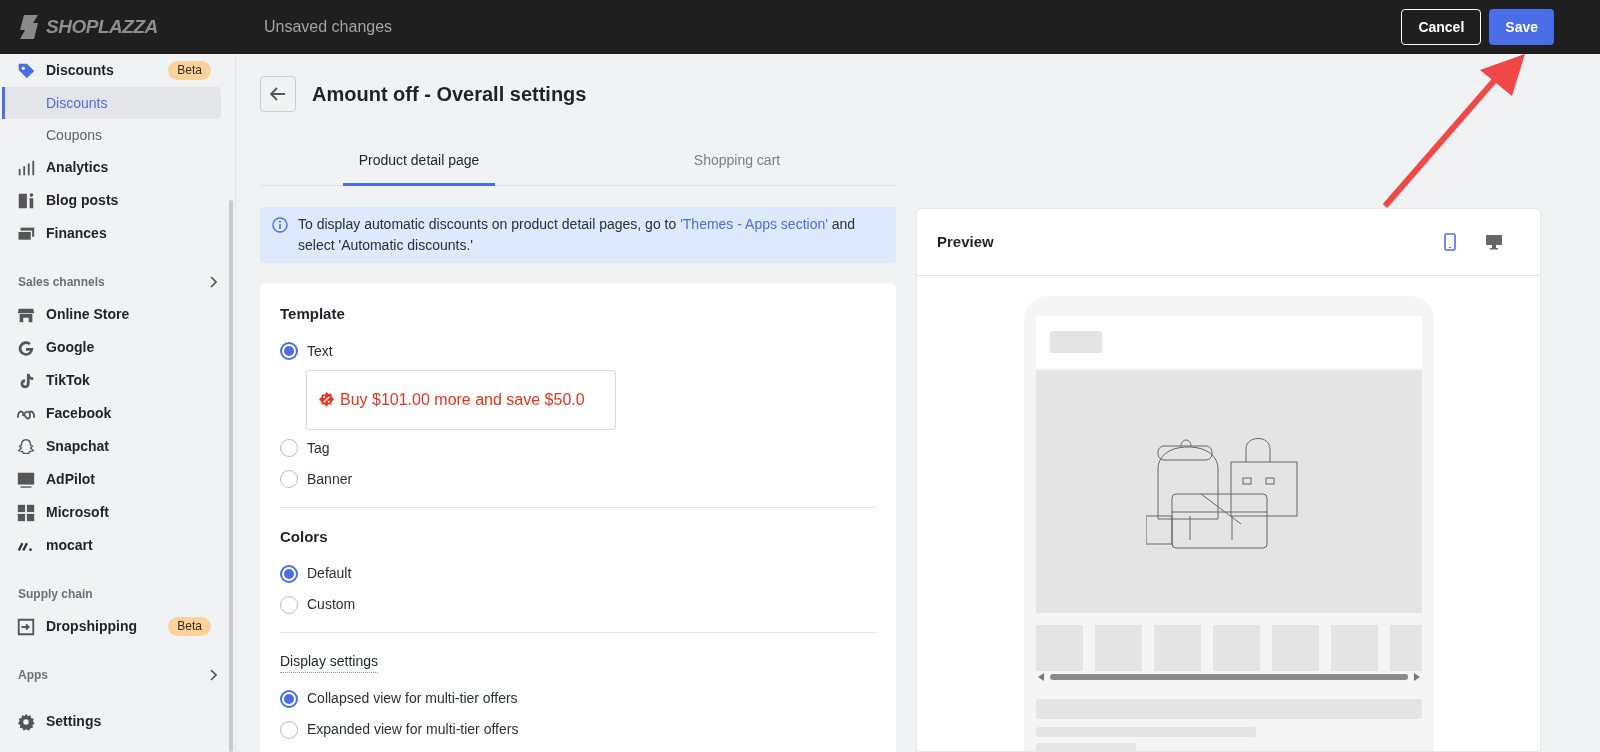 The width and height of the screenshot is (1600, 752). What do you see at coordinates (577, 235) in the screenshot?
I see `info-message: To display automatic discounts on product detail pages, go to 'Themes - Apps section' and select 'Automatic discounts.'` at bounding box center [577, 235].